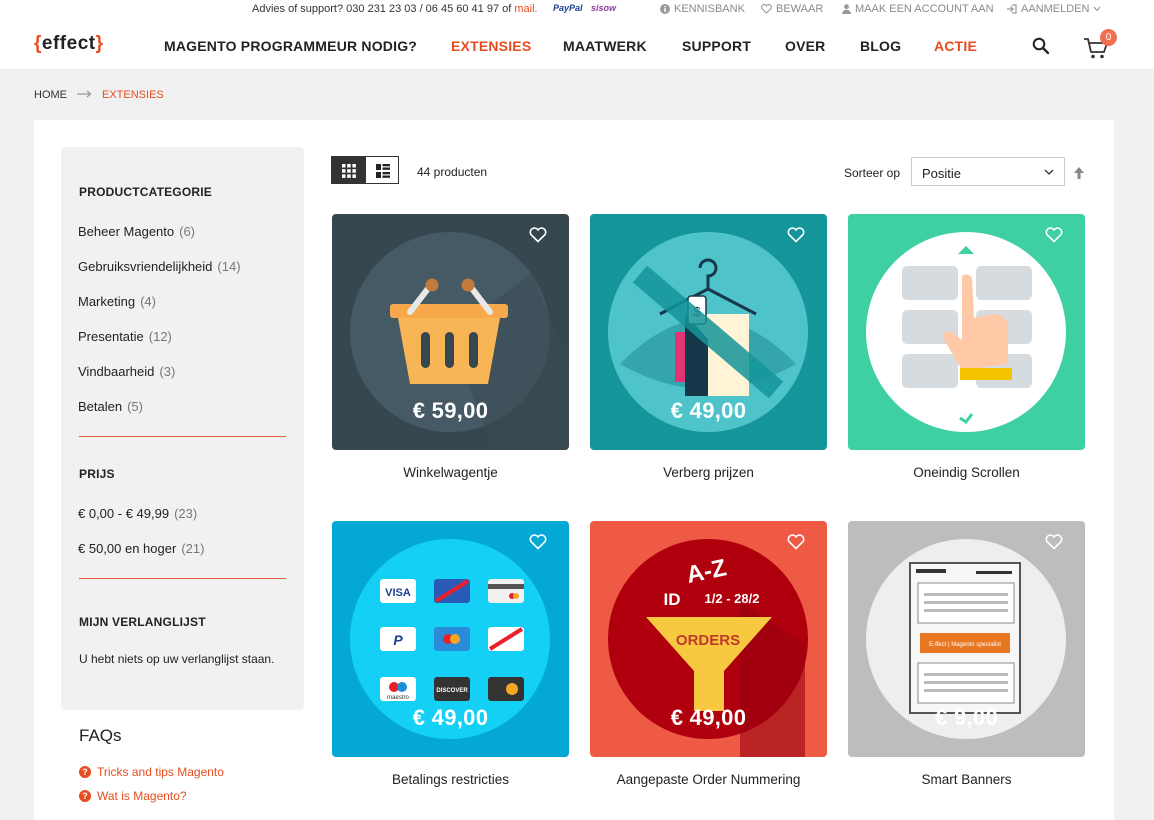 Image resolution: width=1154 pixels, height=820 pixels. Describe the element at coordinates (136, 231) in the screenshot. I see `category-item: Beheer Magento (6)` at that location.